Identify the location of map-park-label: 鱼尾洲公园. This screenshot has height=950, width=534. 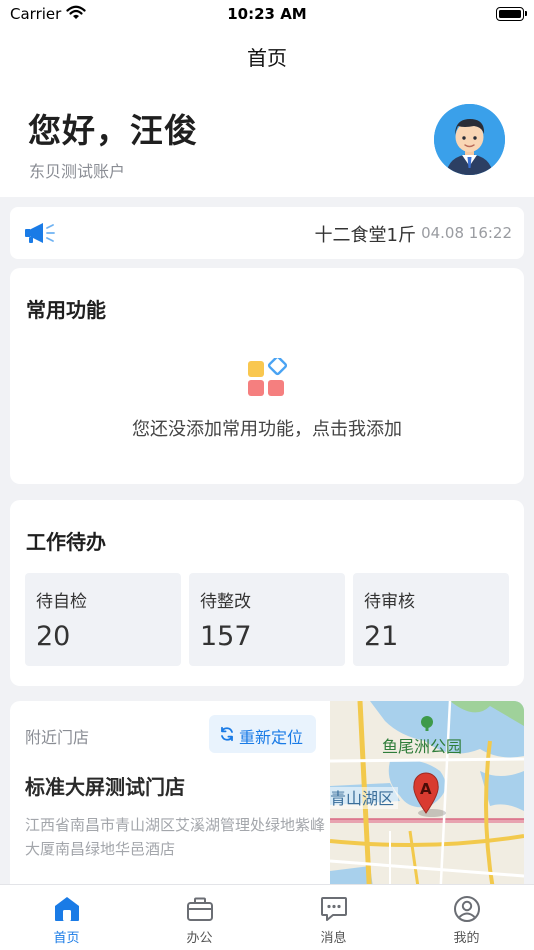
(422, 746).